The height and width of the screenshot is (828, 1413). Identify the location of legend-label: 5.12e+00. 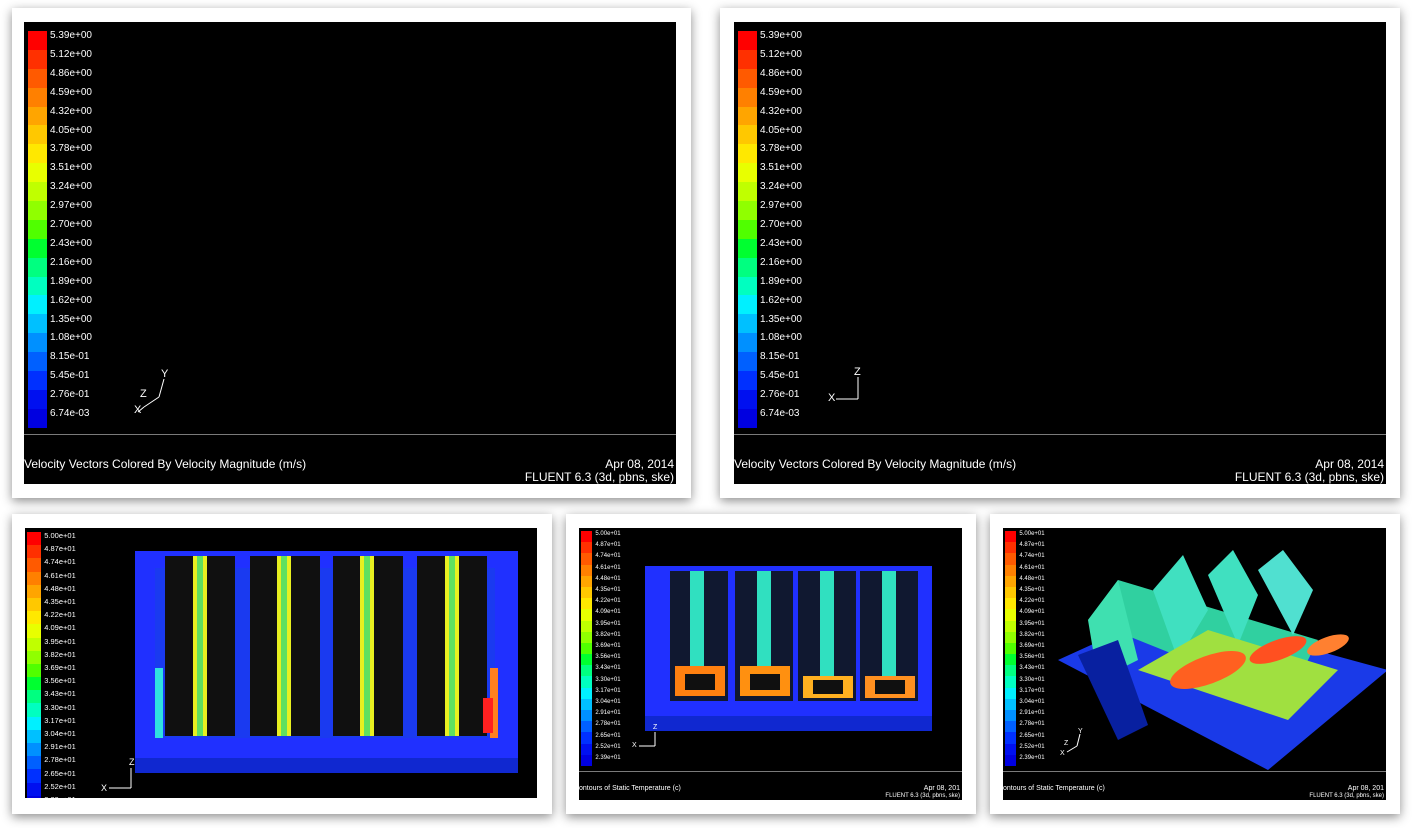
(71, 54).